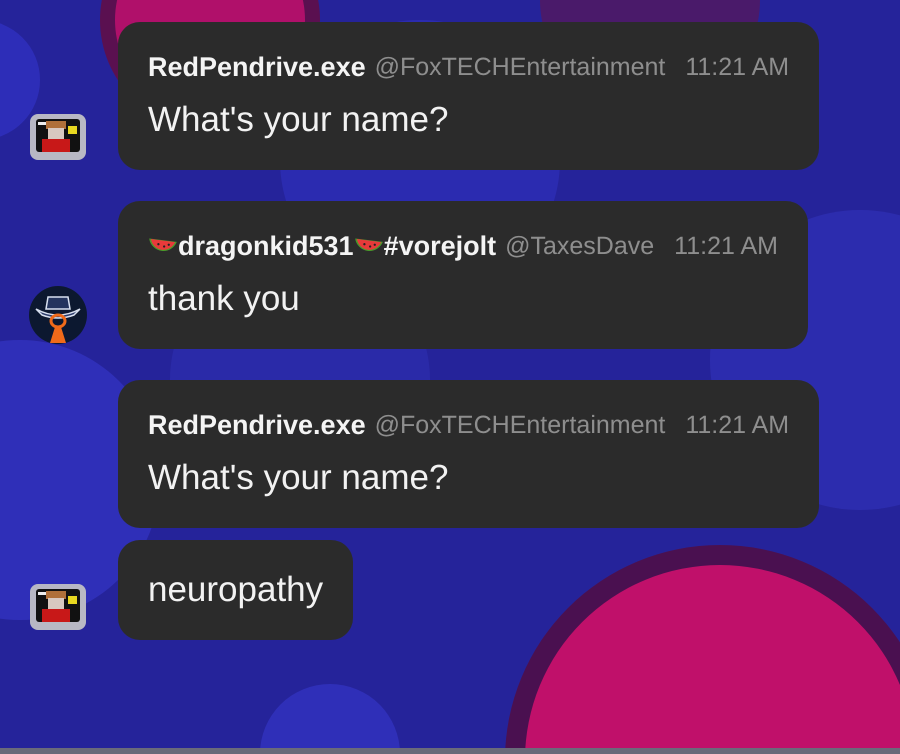 The height and width of the screenshot is (754, 900). I want to click on avatar, so click(58, 315).